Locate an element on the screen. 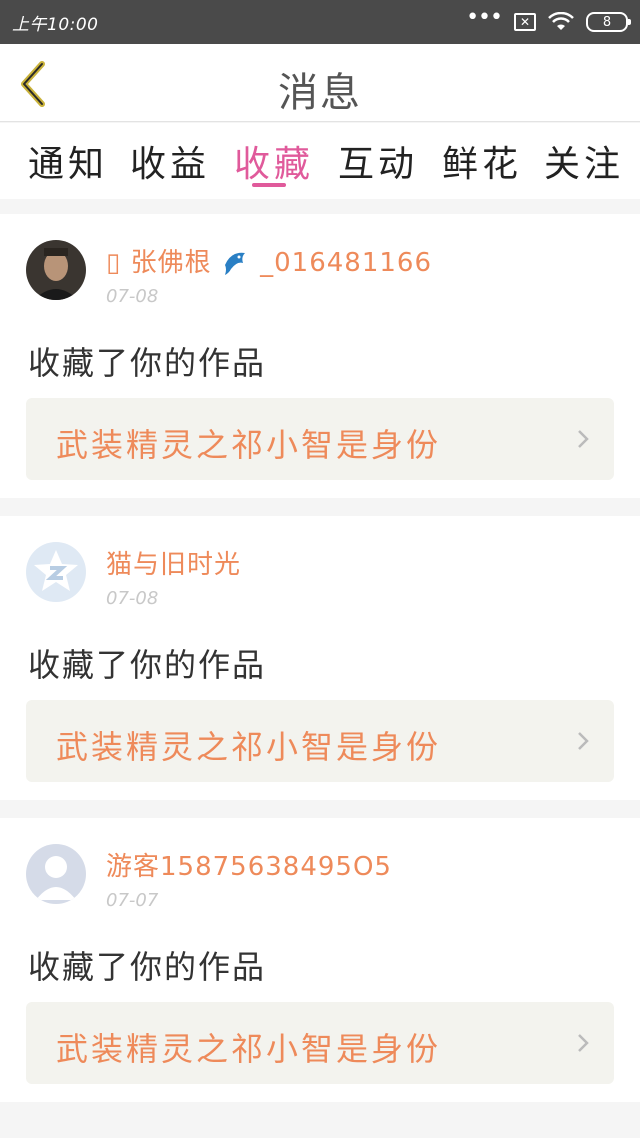 This screenshot has width=640, height=1138. status-icons: ••• ✕ 8 is located at coordinates (548, 19).